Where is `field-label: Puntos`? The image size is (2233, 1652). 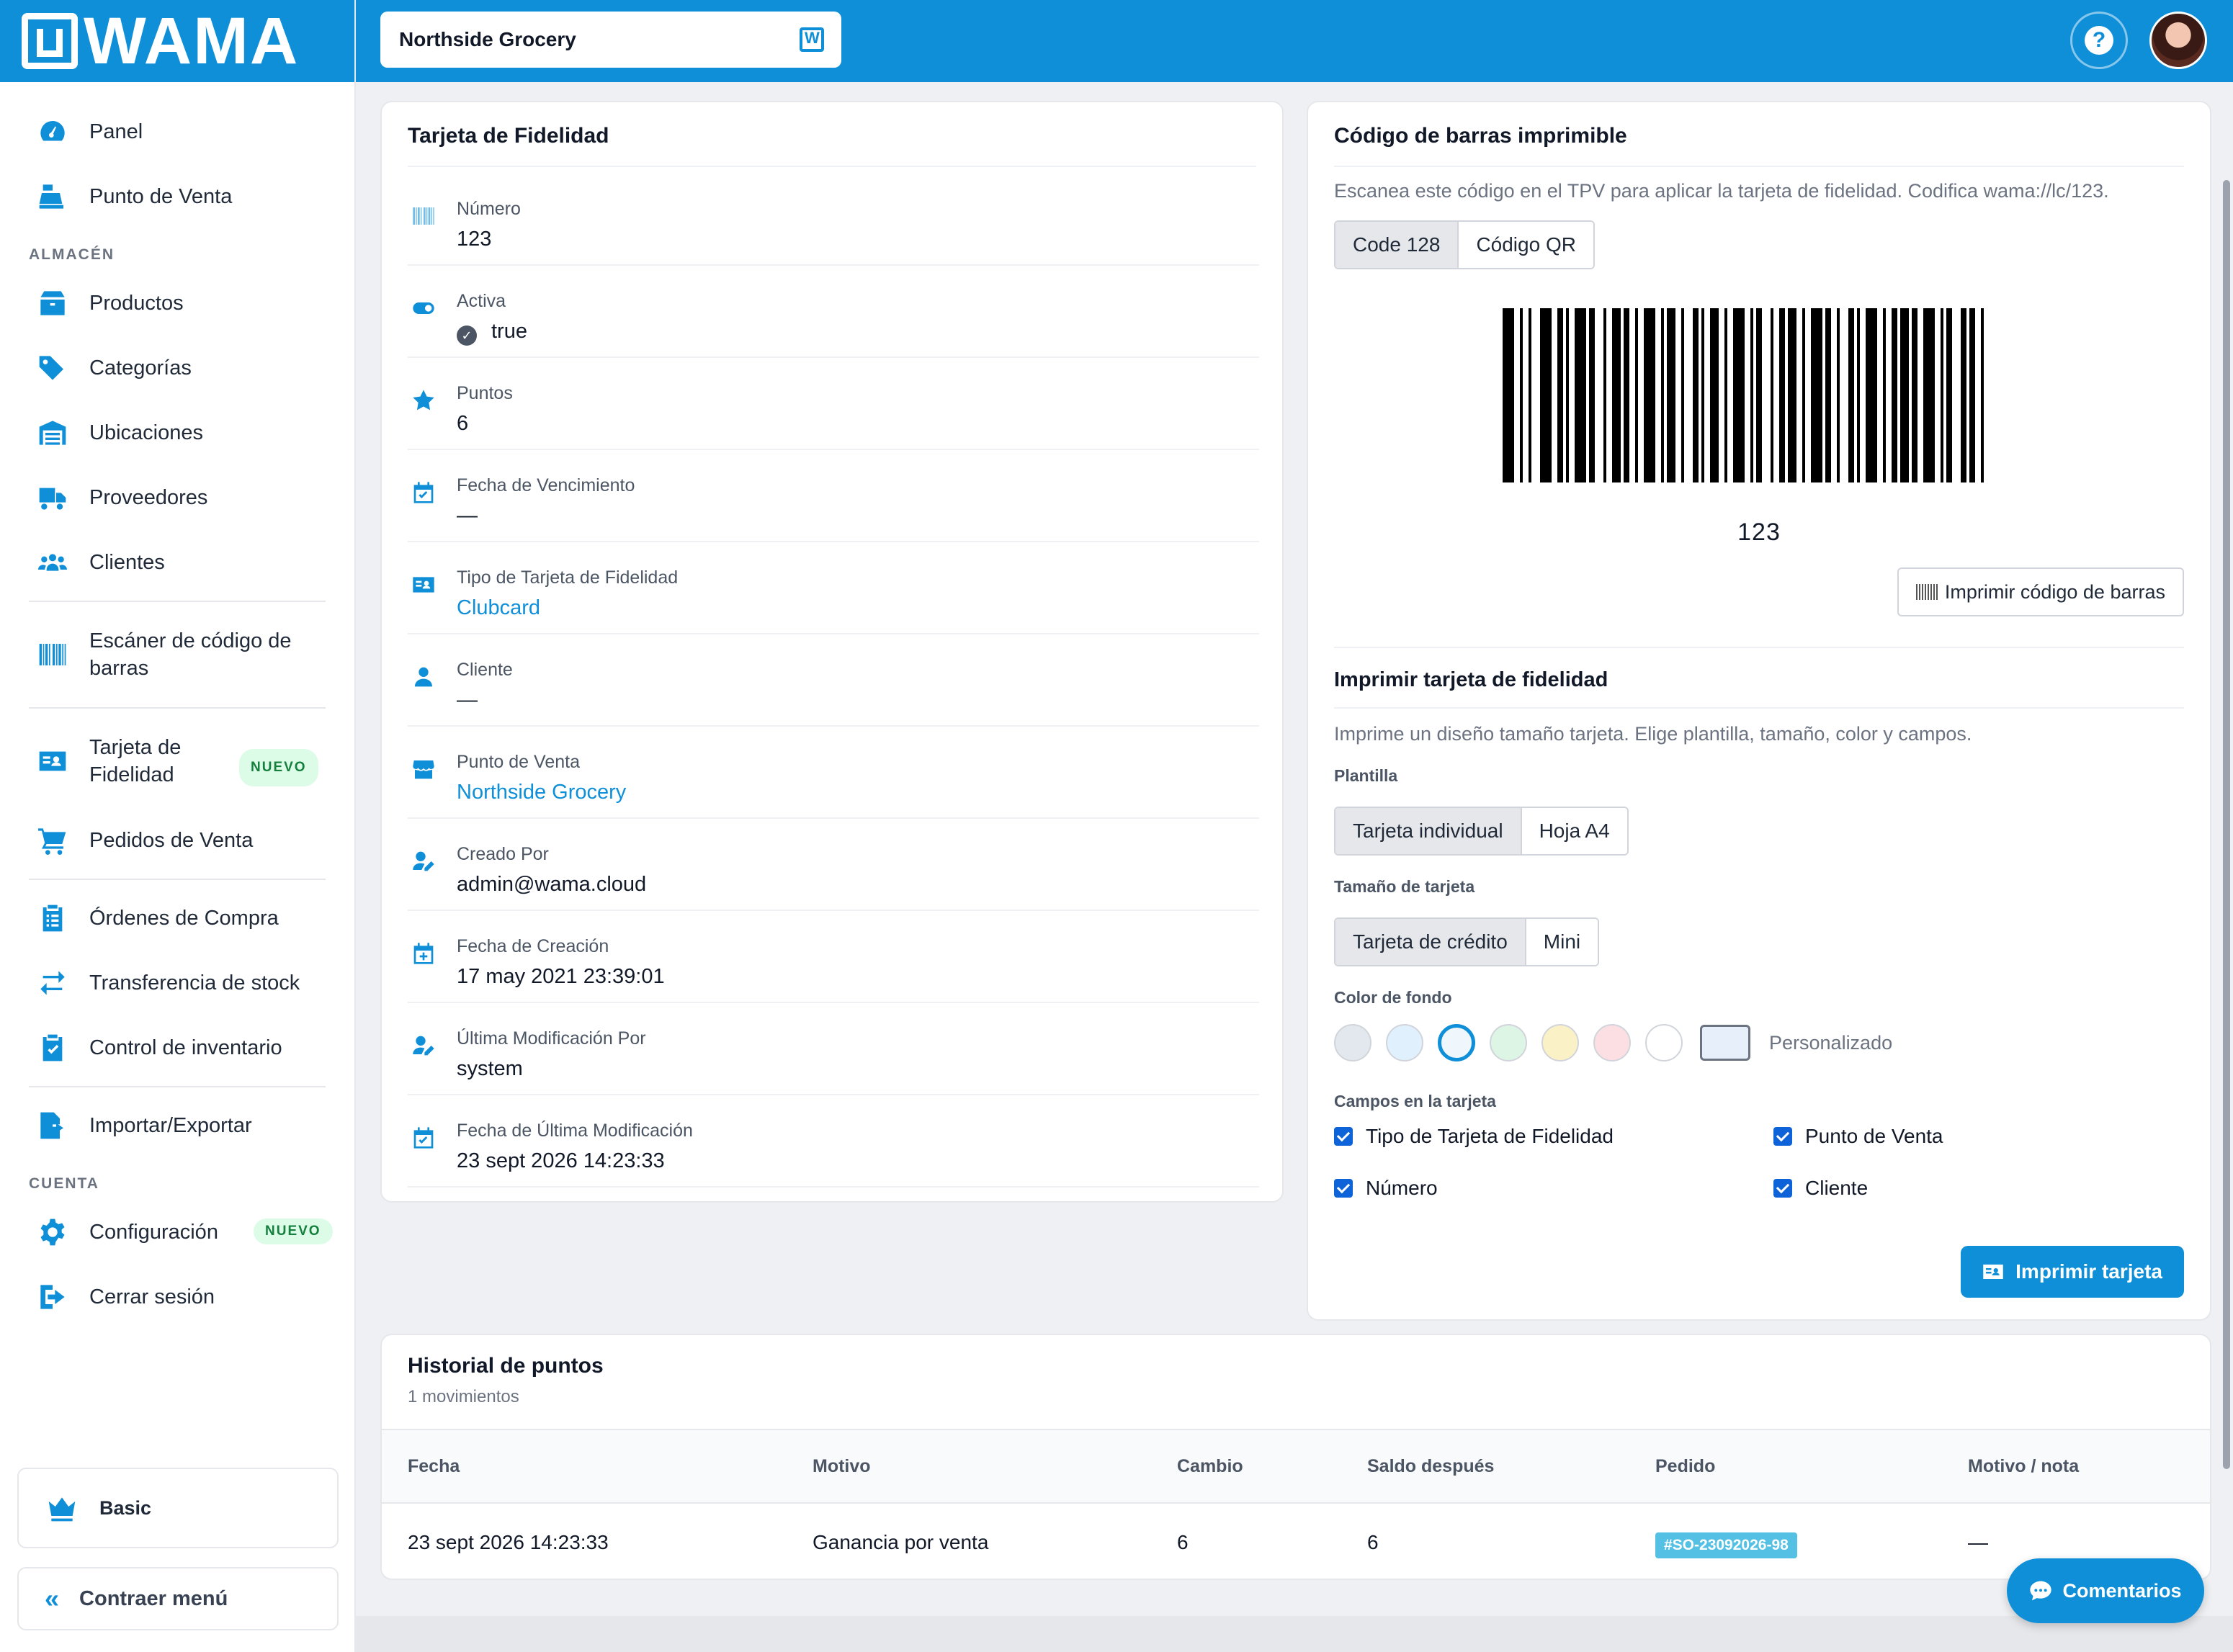
field-label: Puntos is located at coordinates (485, 393).